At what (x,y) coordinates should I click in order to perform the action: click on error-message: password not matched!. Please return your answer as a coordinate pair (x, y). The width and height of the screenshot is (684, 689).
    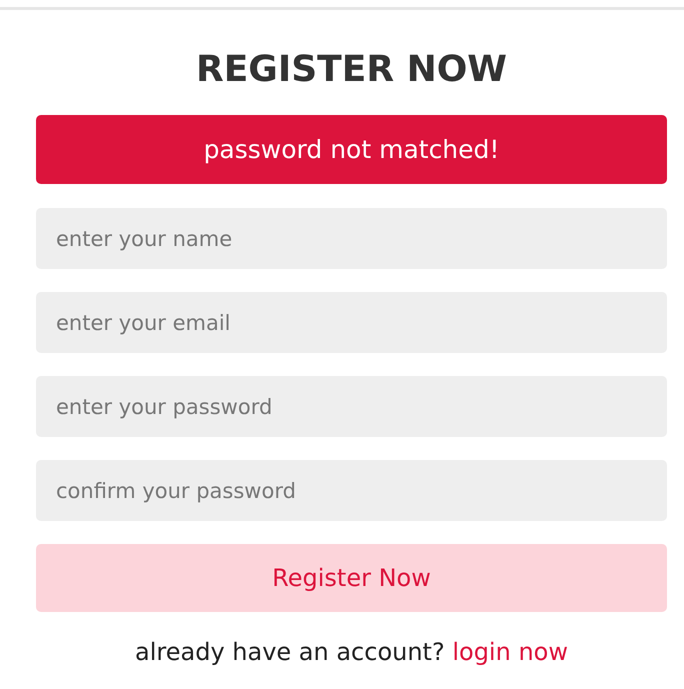
    Looking at the image, I should click on (351, 149).